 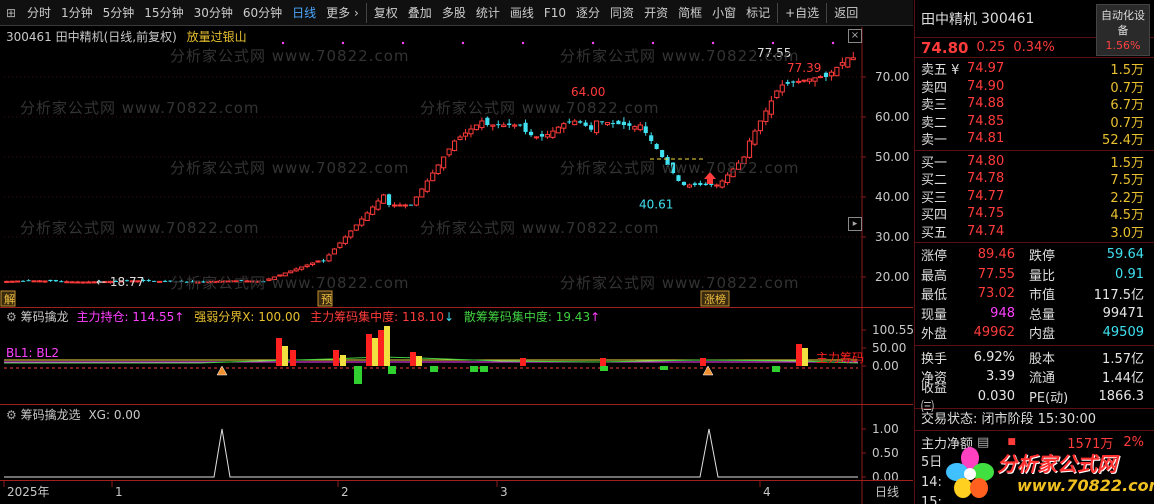 I want to click on price-tick-label: 30.00, so click(x=892, y=237).